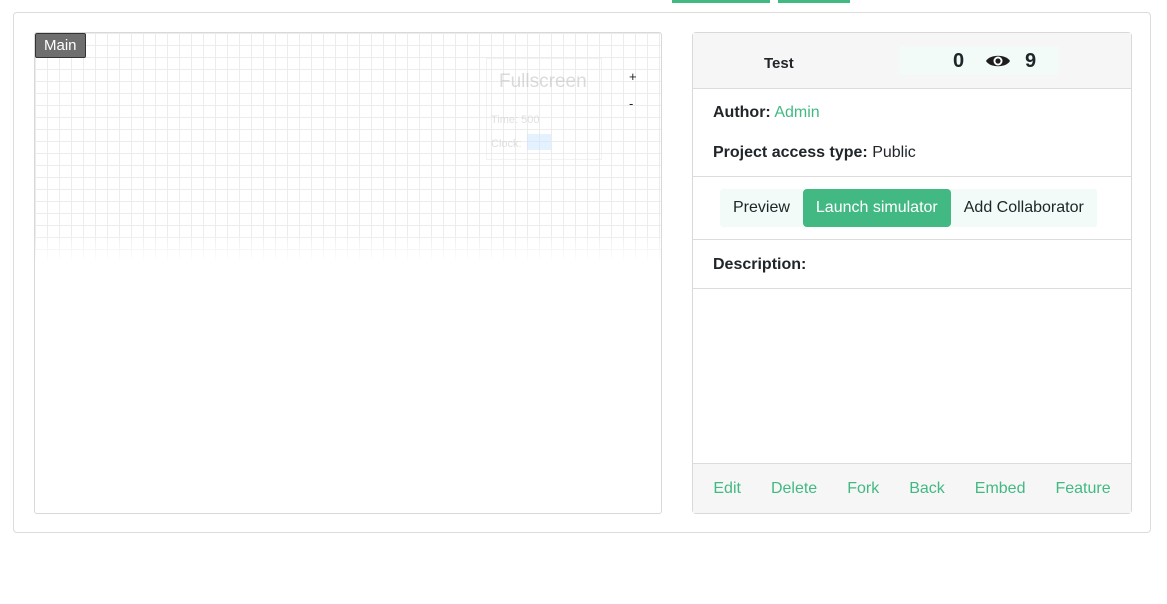 This screenshot has width=1167, height=604. I want to click on views-count: 9, so click(1031, 61).